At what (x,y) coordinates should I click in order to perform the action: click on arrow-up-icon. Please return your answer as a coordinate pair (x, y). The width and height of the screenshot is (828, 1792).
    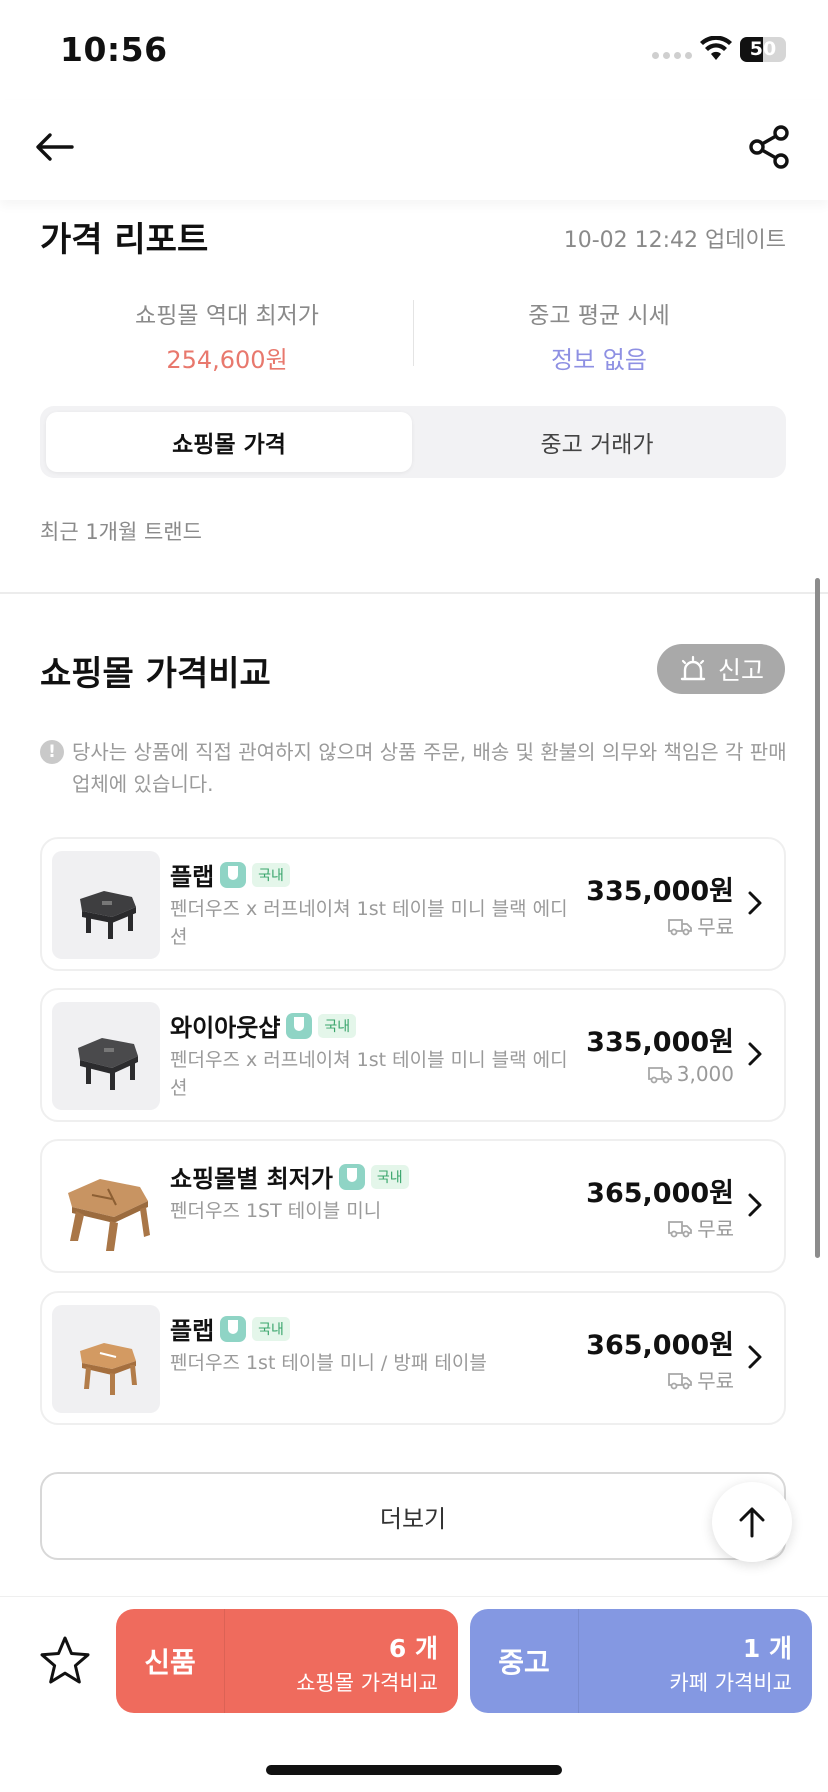
    Looking at the image, I should click on (752, 1522).